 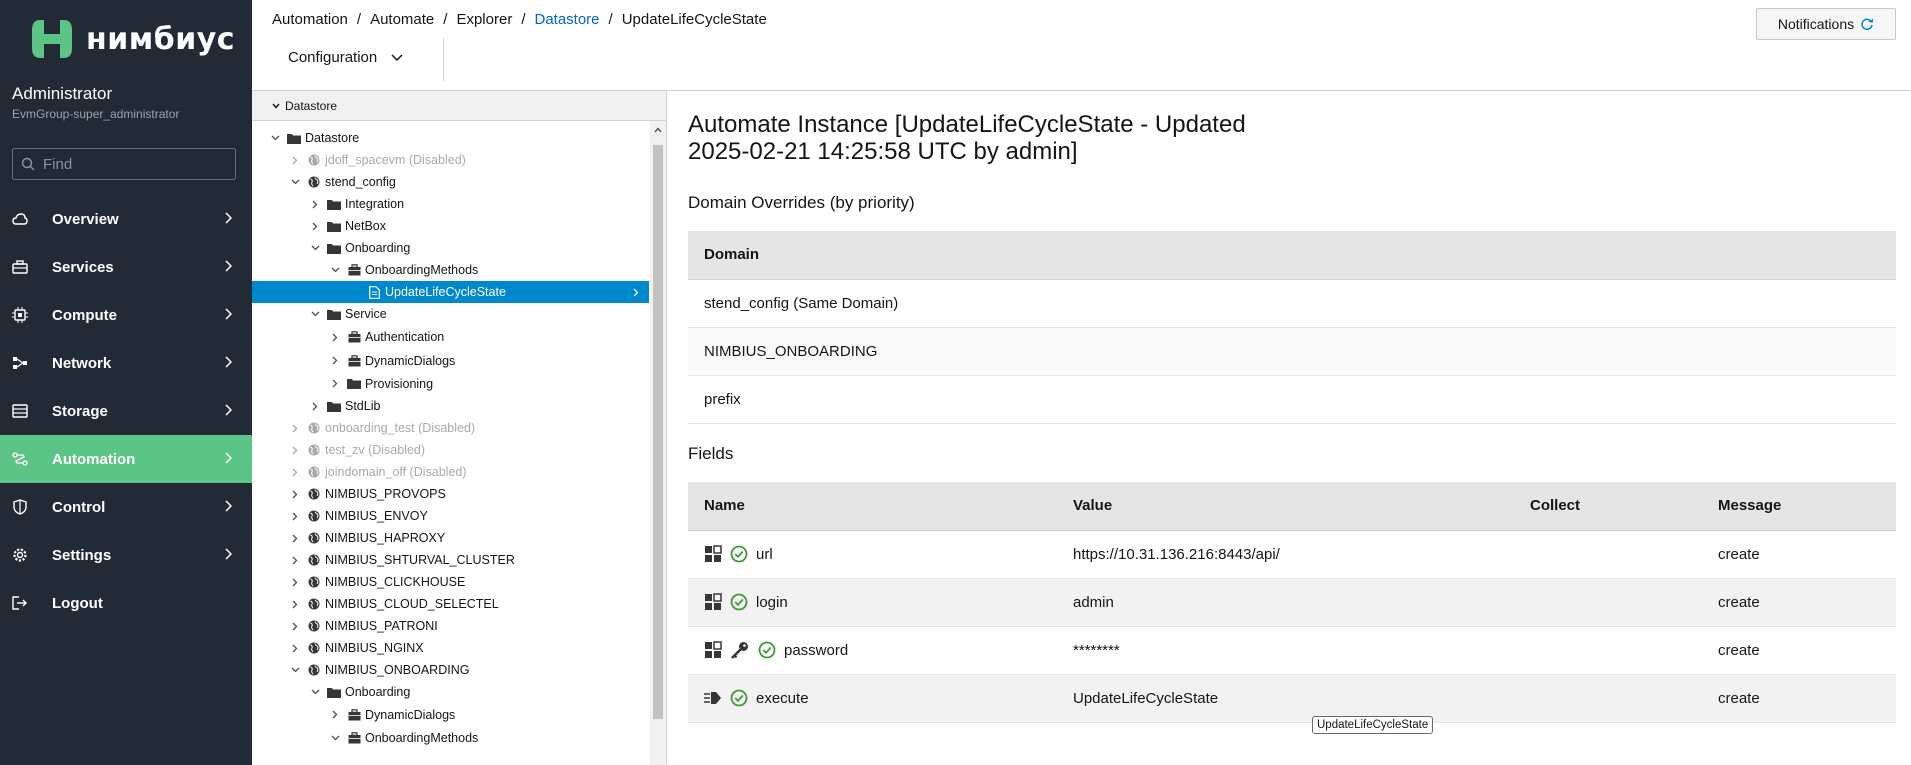 What do you see at coordinates (132, 39) in the screenshot?
I see `logo: нимбиус` at bounding box center [132, 39].